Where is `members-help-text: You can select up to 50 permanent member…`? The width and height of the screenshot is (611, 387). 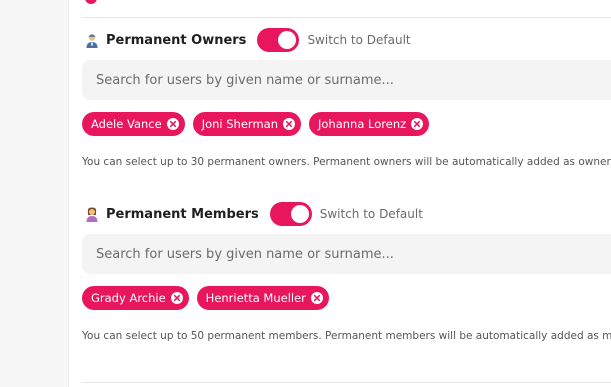 members-help-text: You can select up to 50 permanent member… is located at coordinates (346, 336).